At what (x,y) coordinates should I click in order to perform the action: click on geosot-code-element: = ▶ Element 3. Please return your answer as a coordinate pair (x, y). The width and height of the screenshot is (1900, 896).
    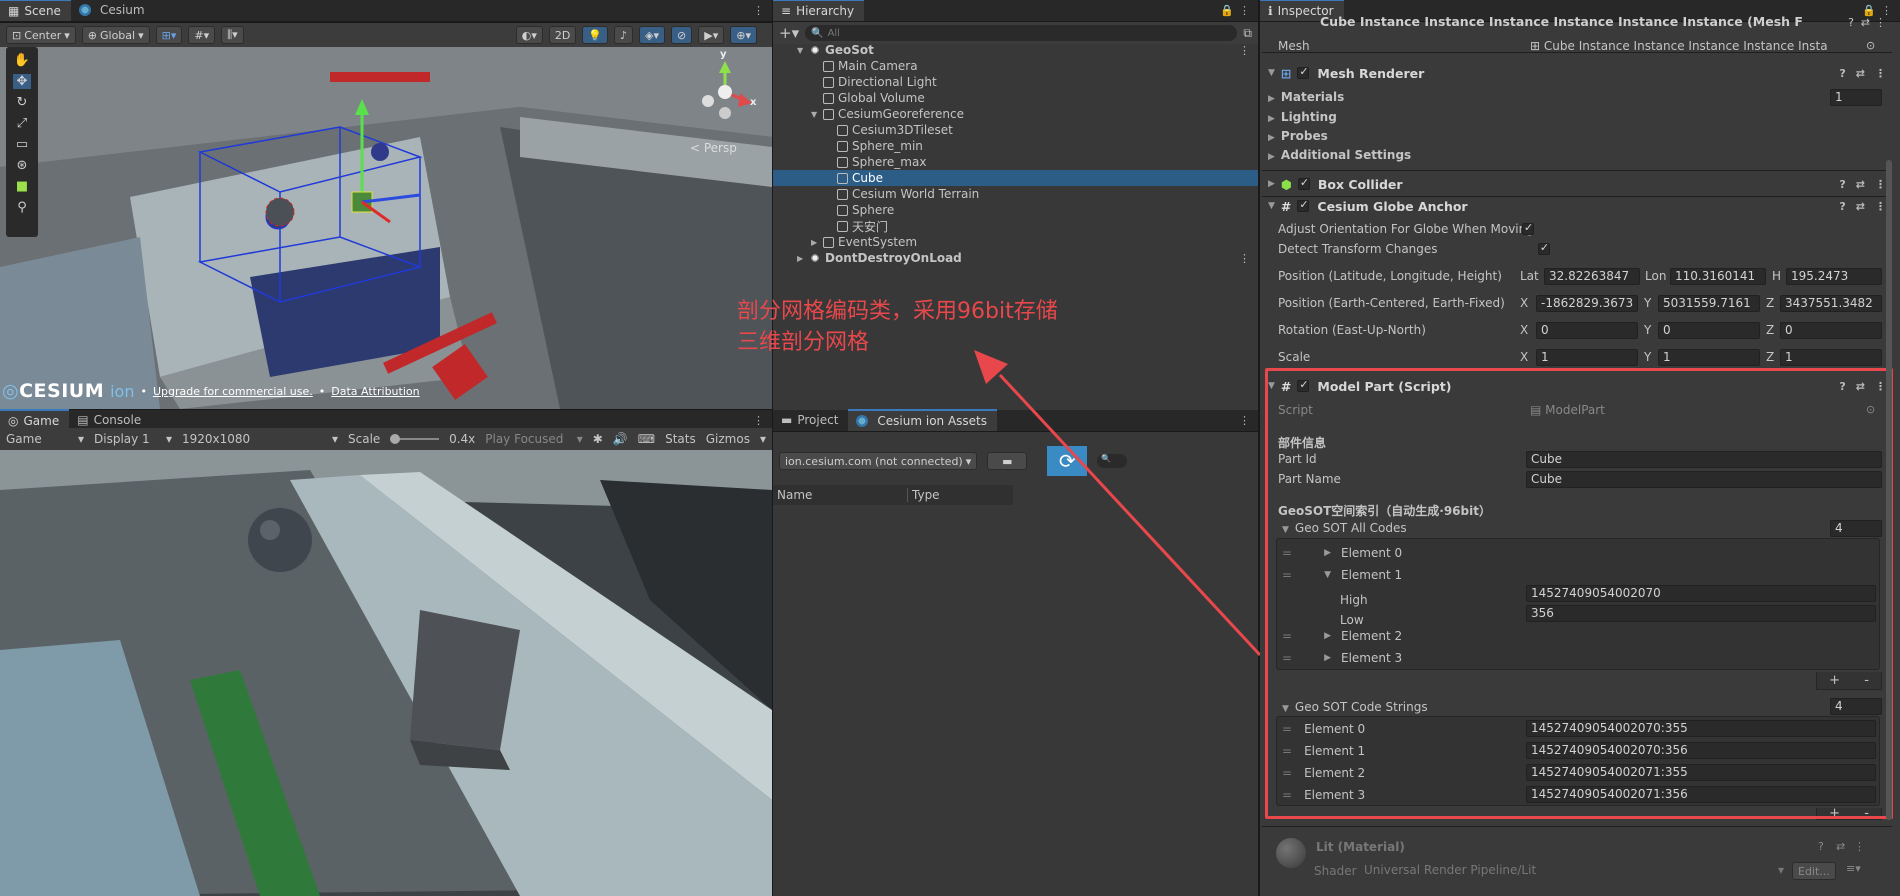
    Looking at the image, I should click on (1342, 658).